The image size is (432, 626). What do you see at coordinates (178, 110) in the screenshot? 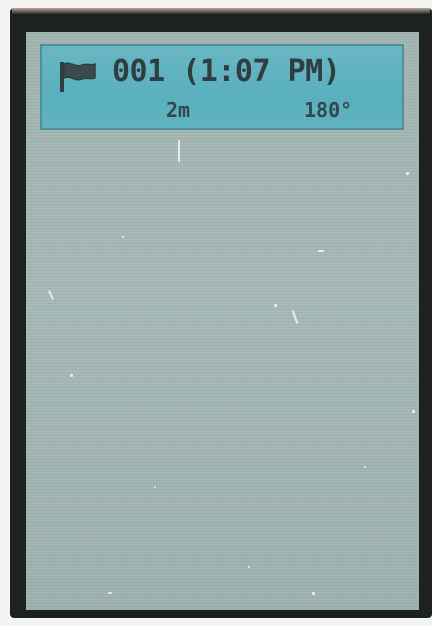
I see `waypoint-distance: 2m` at bounding box center [178, 110].